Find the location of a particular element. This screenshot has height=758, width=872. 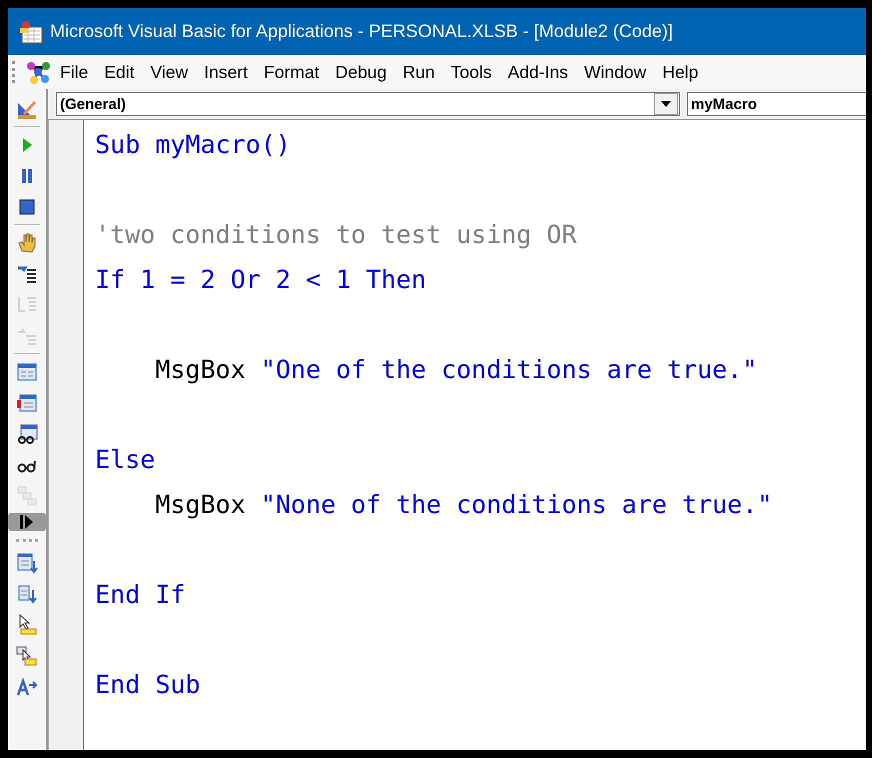

code-line: MsgBox "One of the conditions are true." is located at coordinates (456, 369).